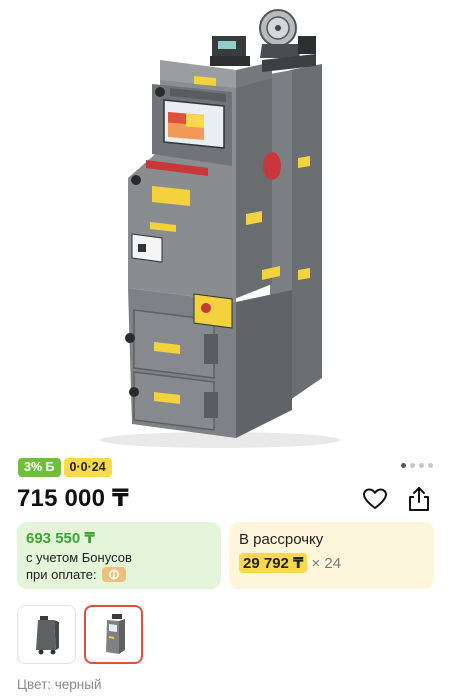 Image resolution: width=451 pixels, height=699 pixels. I want to click on bonus-payment-row: при оплате:, so click(76, 575).